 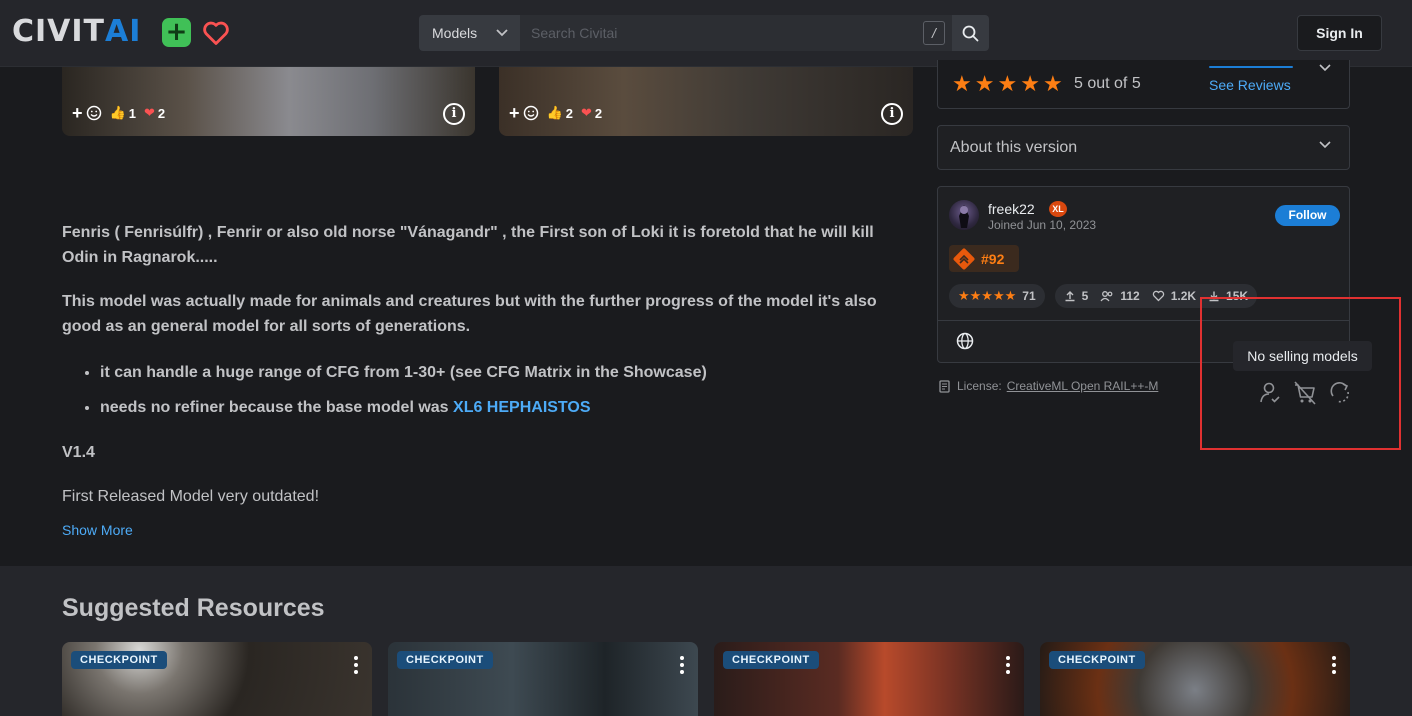 What do you see at coordinates (268, 101) in the screenshot?
I see `showcase-image-1: + 👍 1 ❤ 2 i` at bounding box center [268, 101].